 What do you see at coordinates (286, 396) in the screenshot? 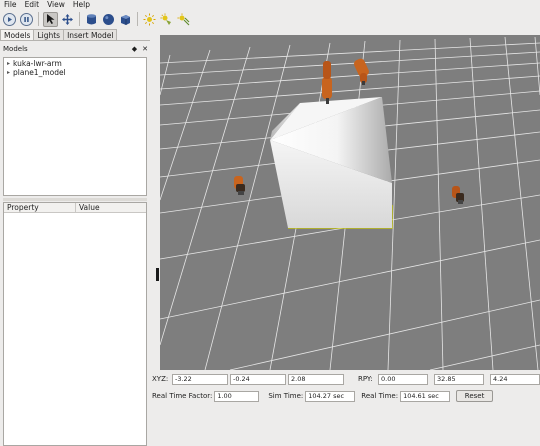
I see `sim-time-label: Sim Time:` at bounding box center [286, 396].